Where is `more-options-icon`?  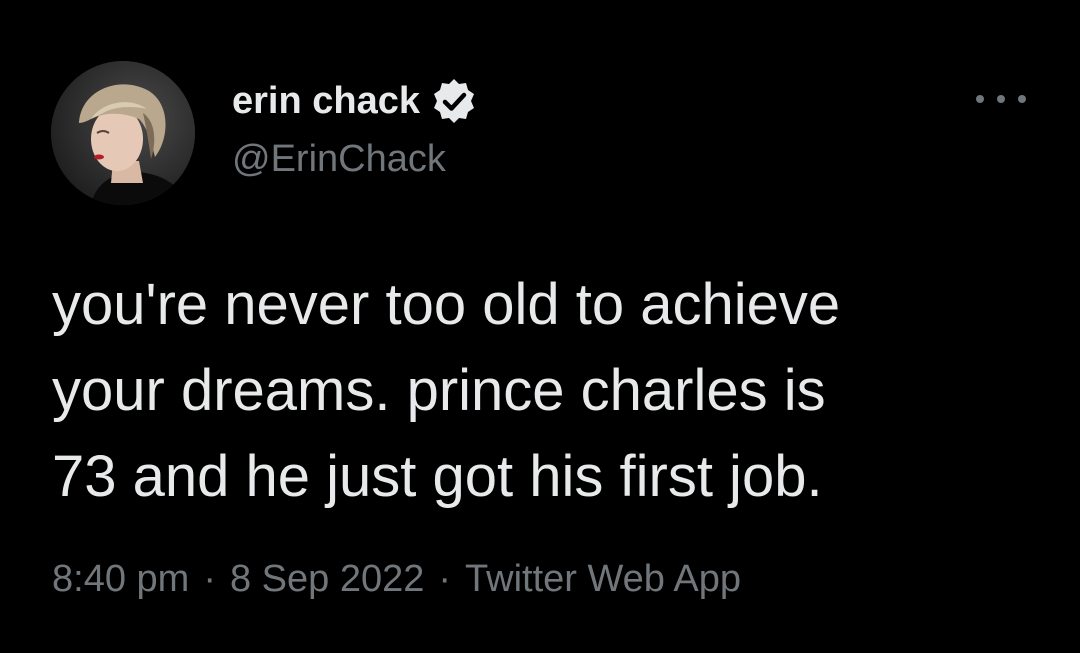 more-options-icon is located at coordinates (1001, 99).